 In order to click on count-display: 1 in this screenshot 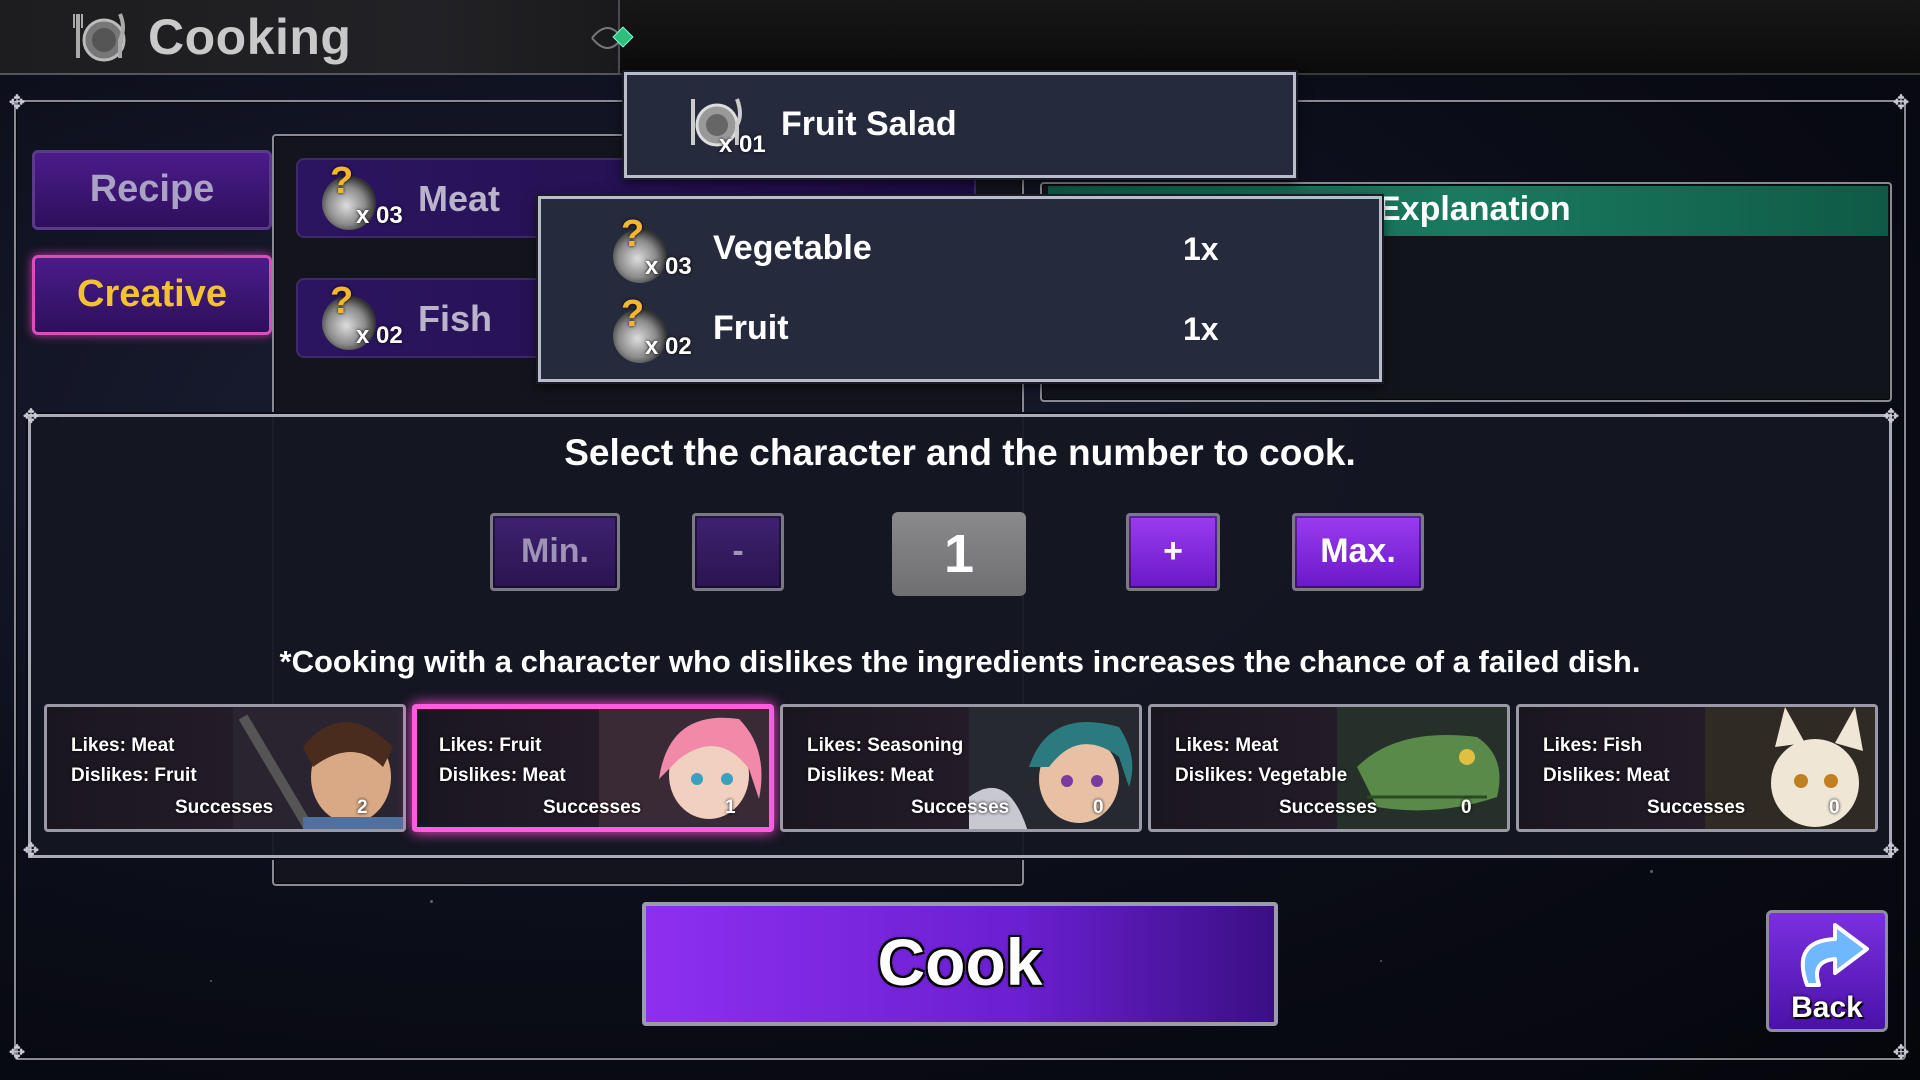, I will do `click(959, 554)`.